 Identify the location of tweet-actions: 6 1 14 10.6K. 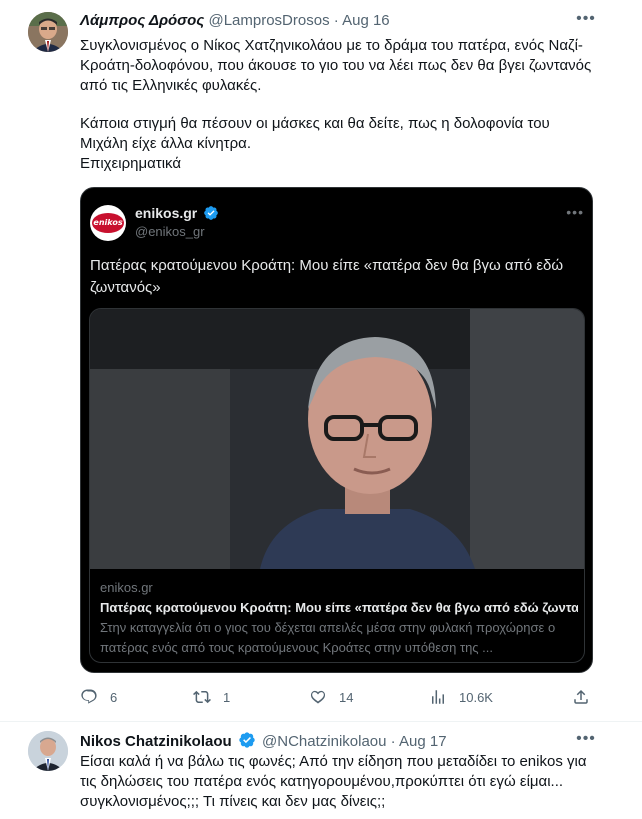
(337, 697).